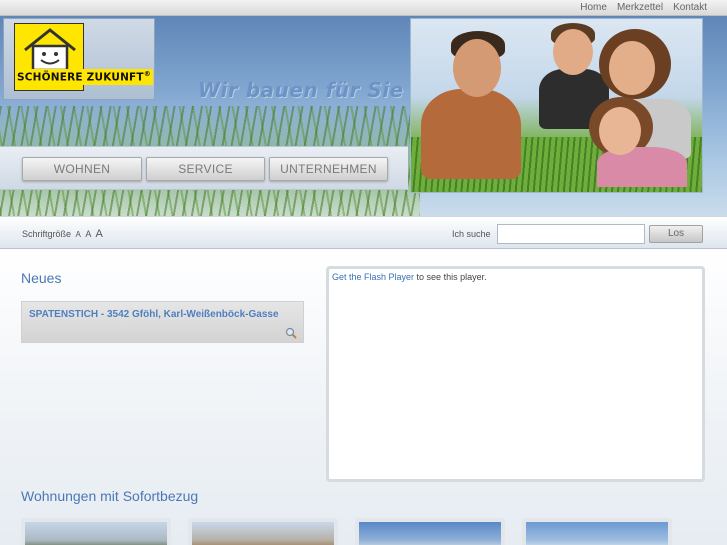  Describe the element at coordinates (640, 7) in the screenshot. I see `top-nav-merkzettel-link: Merkzettel` at that location.